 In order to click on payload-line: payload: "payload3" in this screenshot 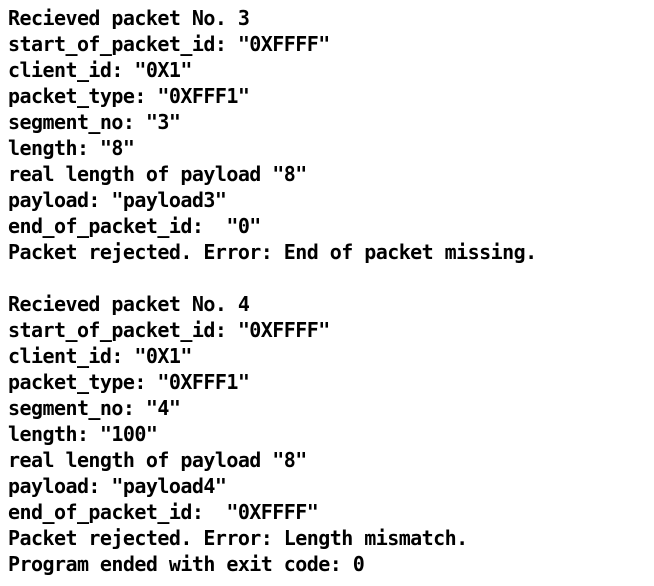, I will do `click(117, 200)`.